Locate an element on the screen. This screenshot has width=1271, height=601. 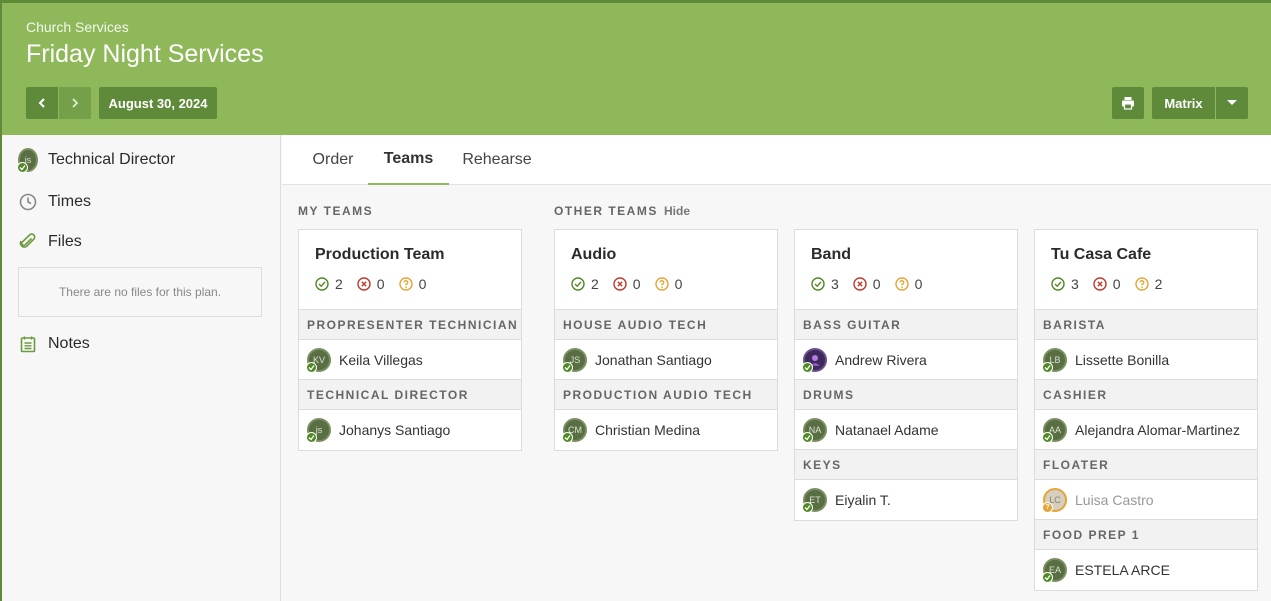
tab-rehearse: Rehearse is located at coordinates (497, 160).